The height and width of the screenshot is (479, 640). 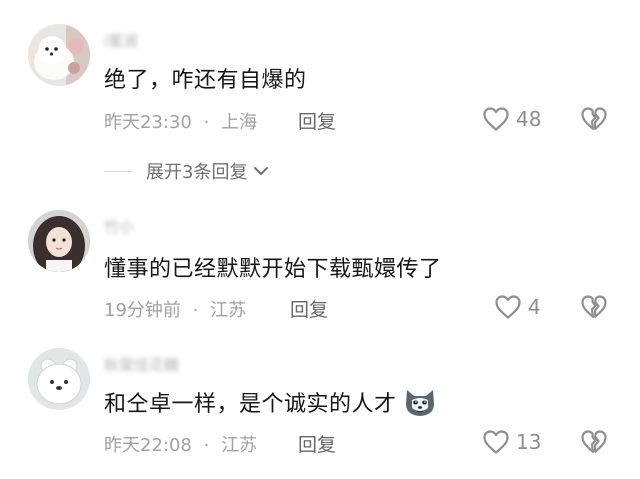 I want to click on comment-text-content: 懂事的已经默默开始下载甄嬛传了, so click(x=273, y=269).